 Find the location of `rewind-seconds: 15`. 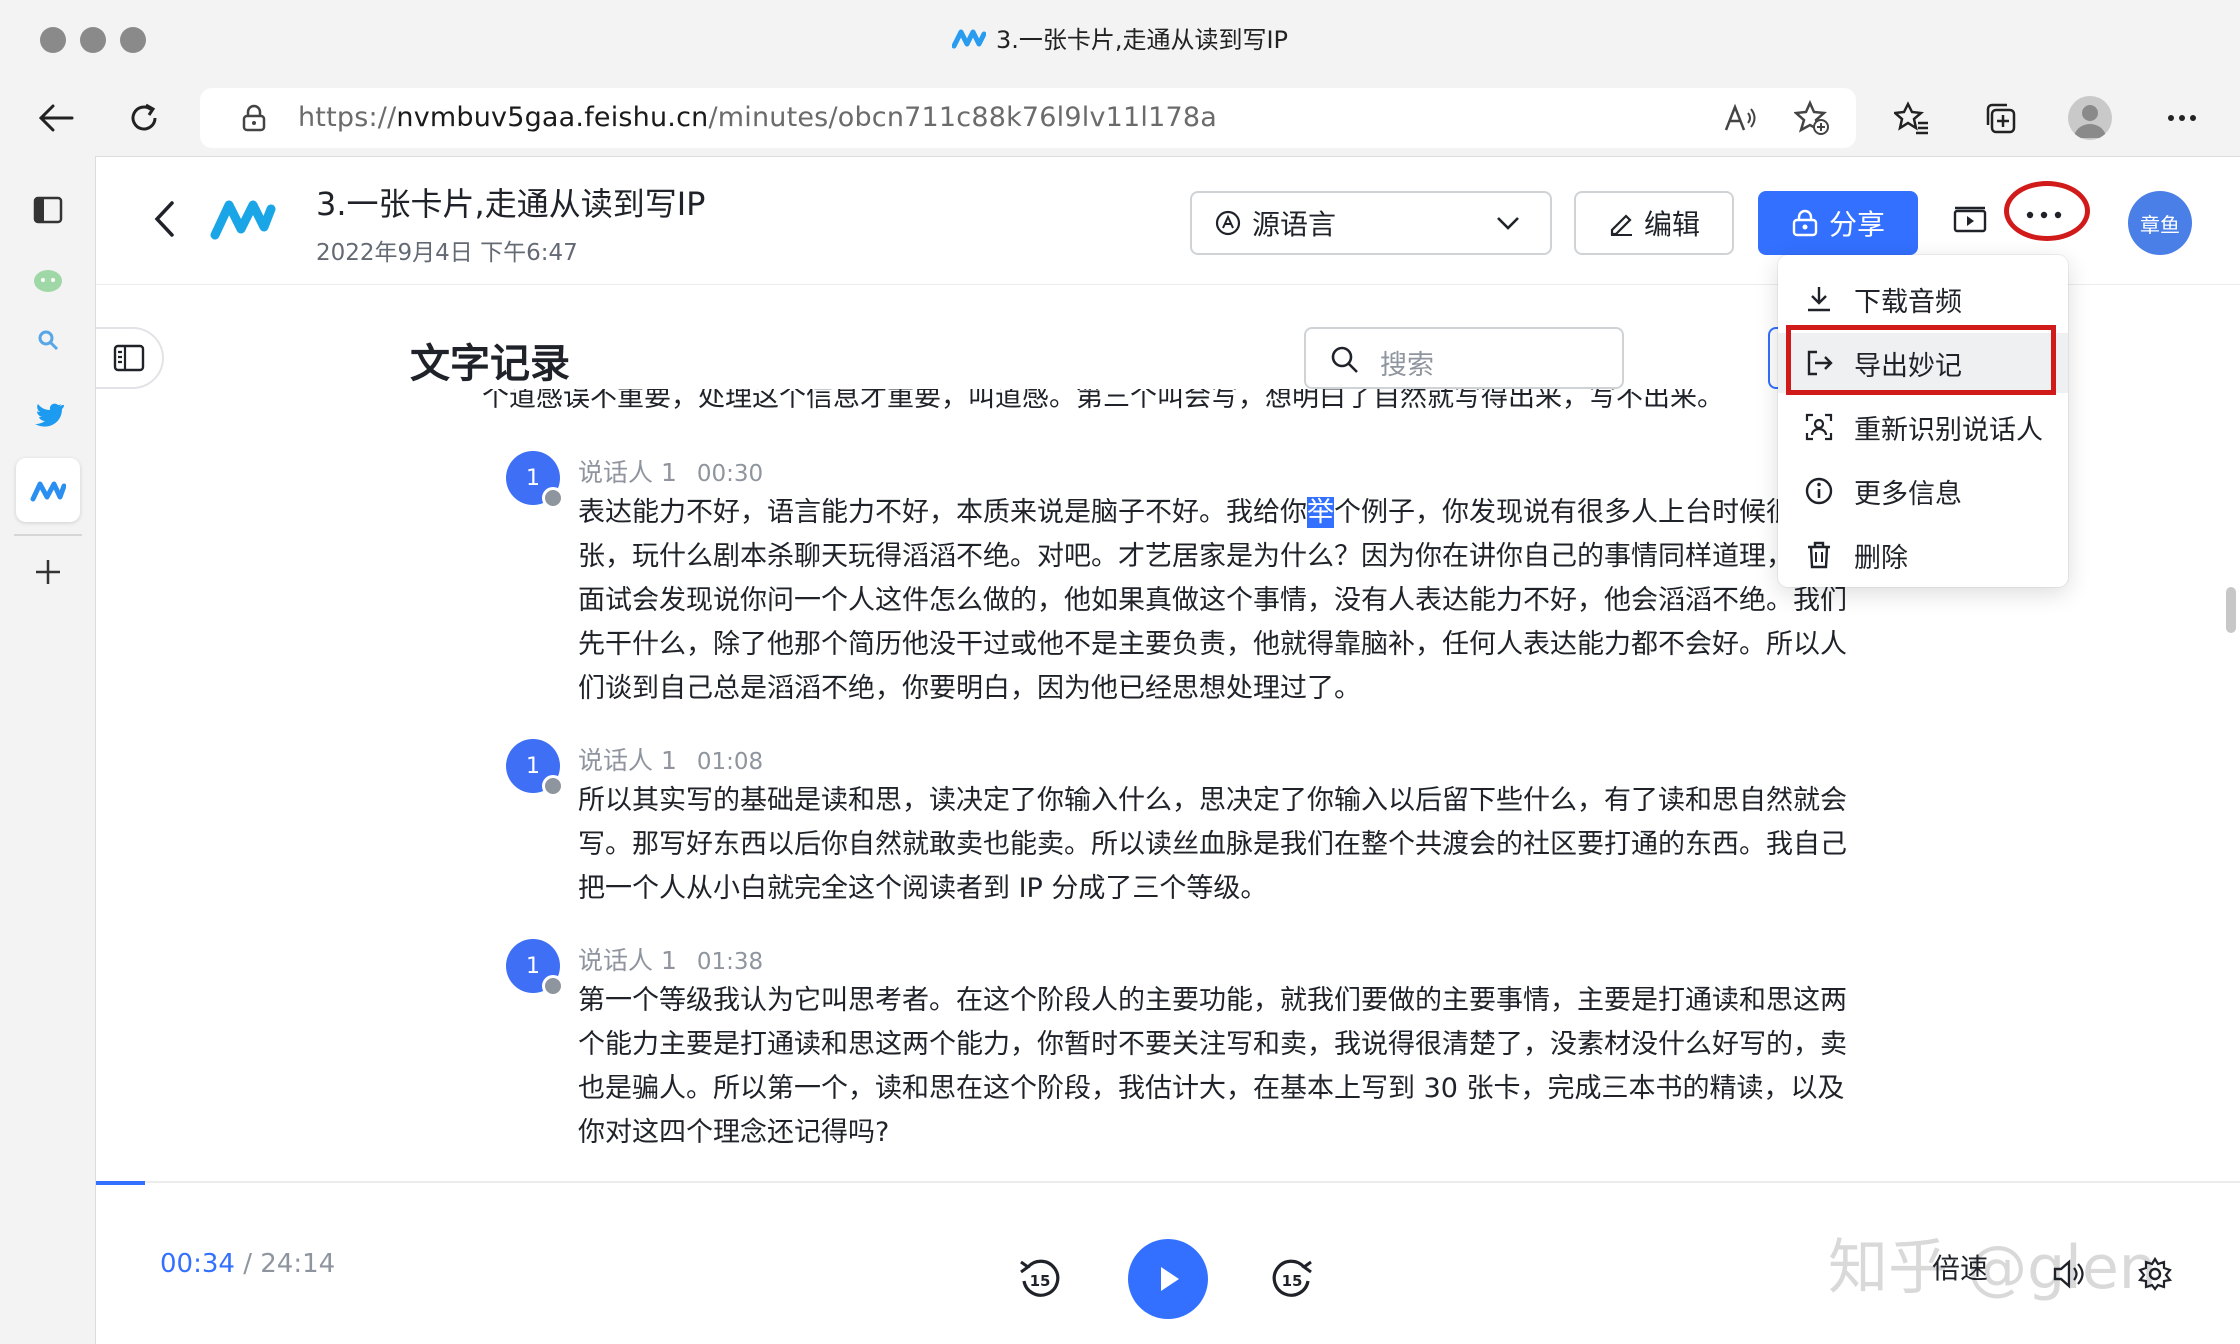

rewind-seconds: 15 is located at coordinates (1040, 1281).